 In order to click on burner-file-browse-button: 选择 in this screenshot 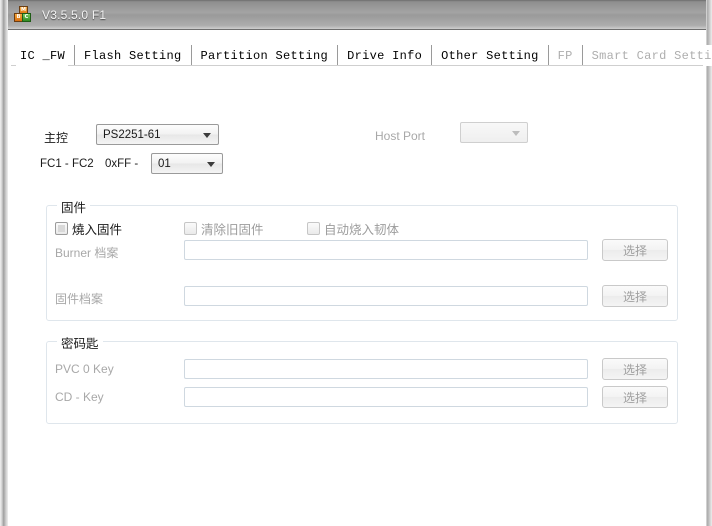, I will do `click(635, 250)`.